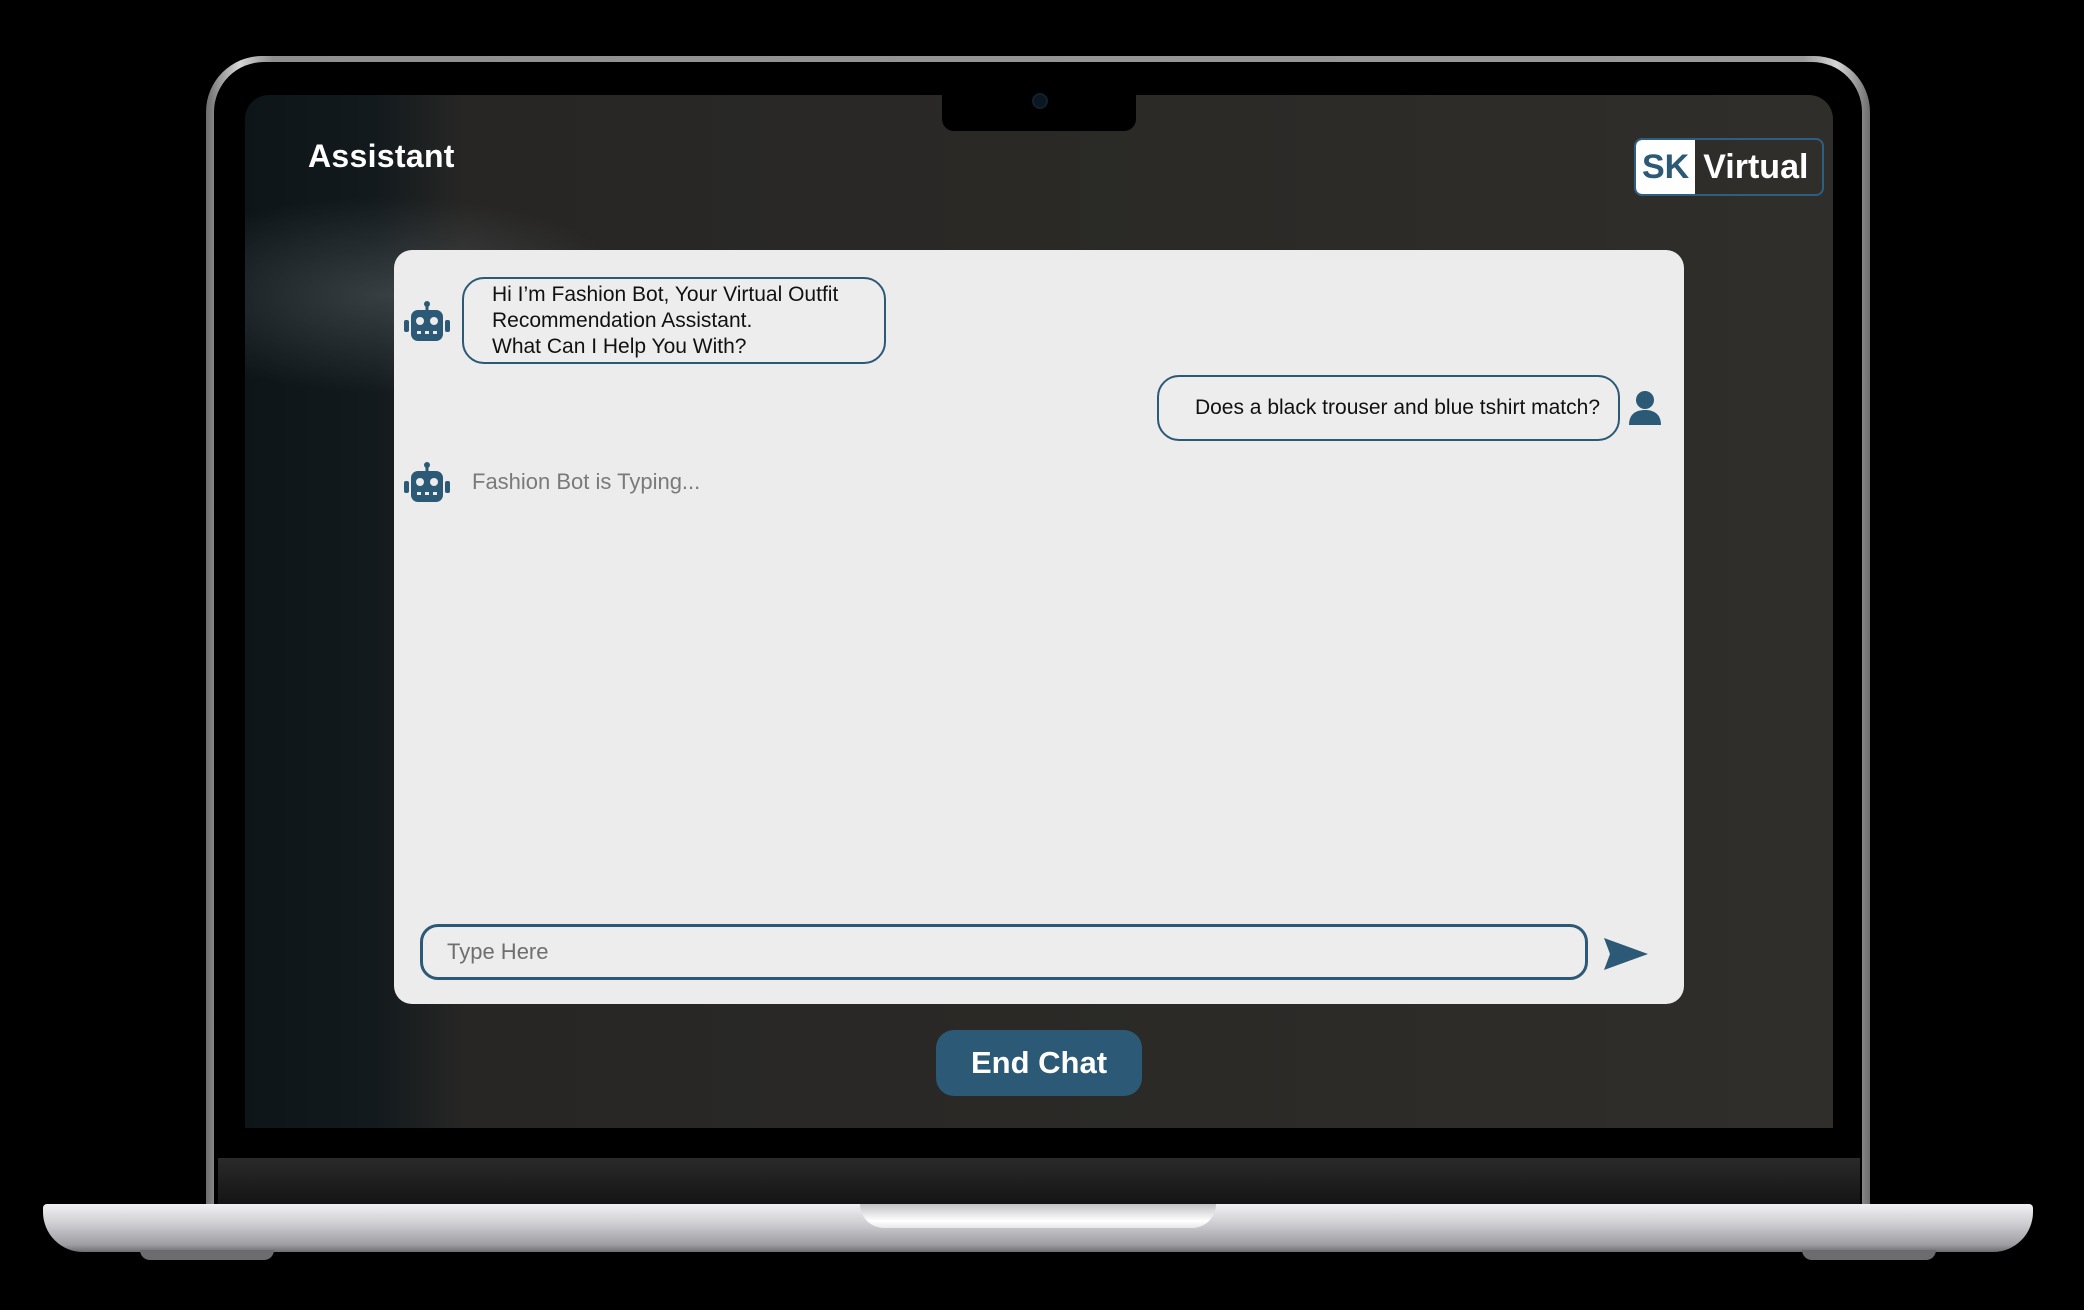 This screenshot has height=1310, width=2084. Describe the element at coordinates (1038, 1216) in the screenshot. I see `laptop-opening-notch` at that location.